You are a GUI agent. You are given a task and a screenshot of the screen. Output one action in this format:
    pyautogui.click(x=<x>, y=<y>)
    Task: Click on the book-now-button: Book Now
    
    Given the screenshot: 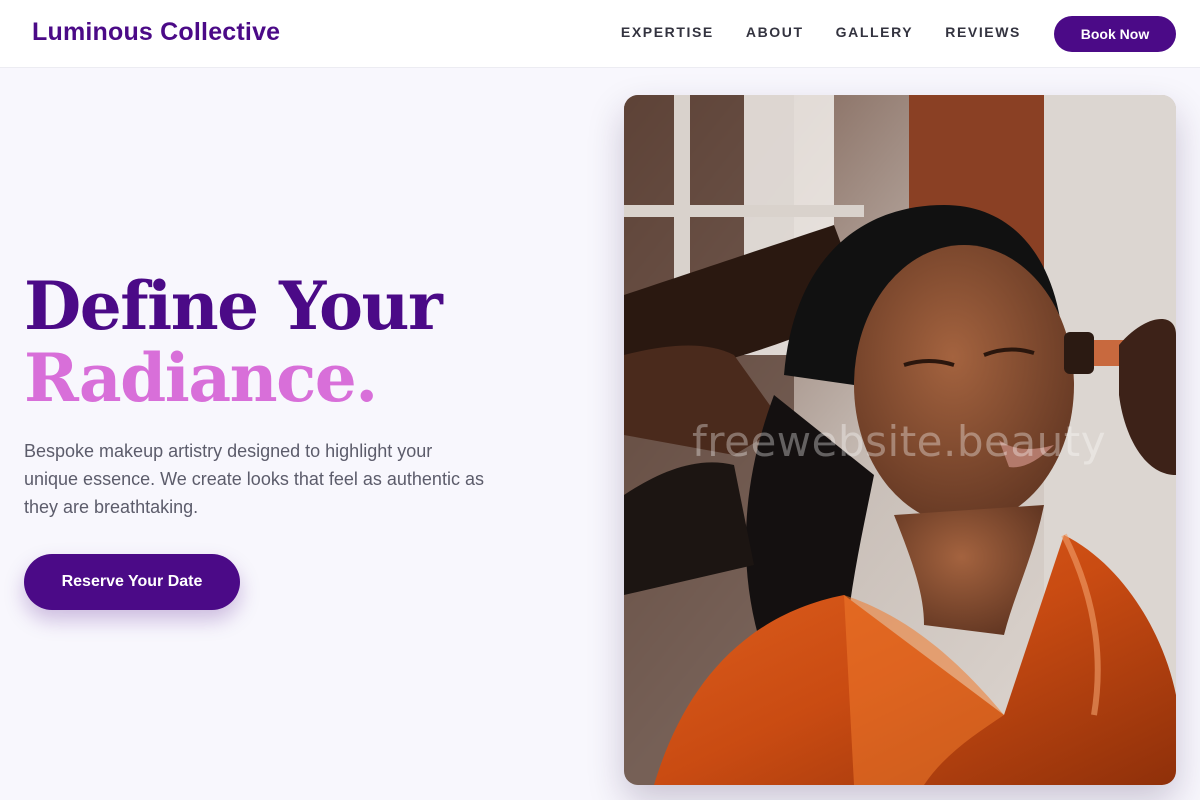 What is the action you would take?
    pyautogui.click(x=1115, y=34)
    